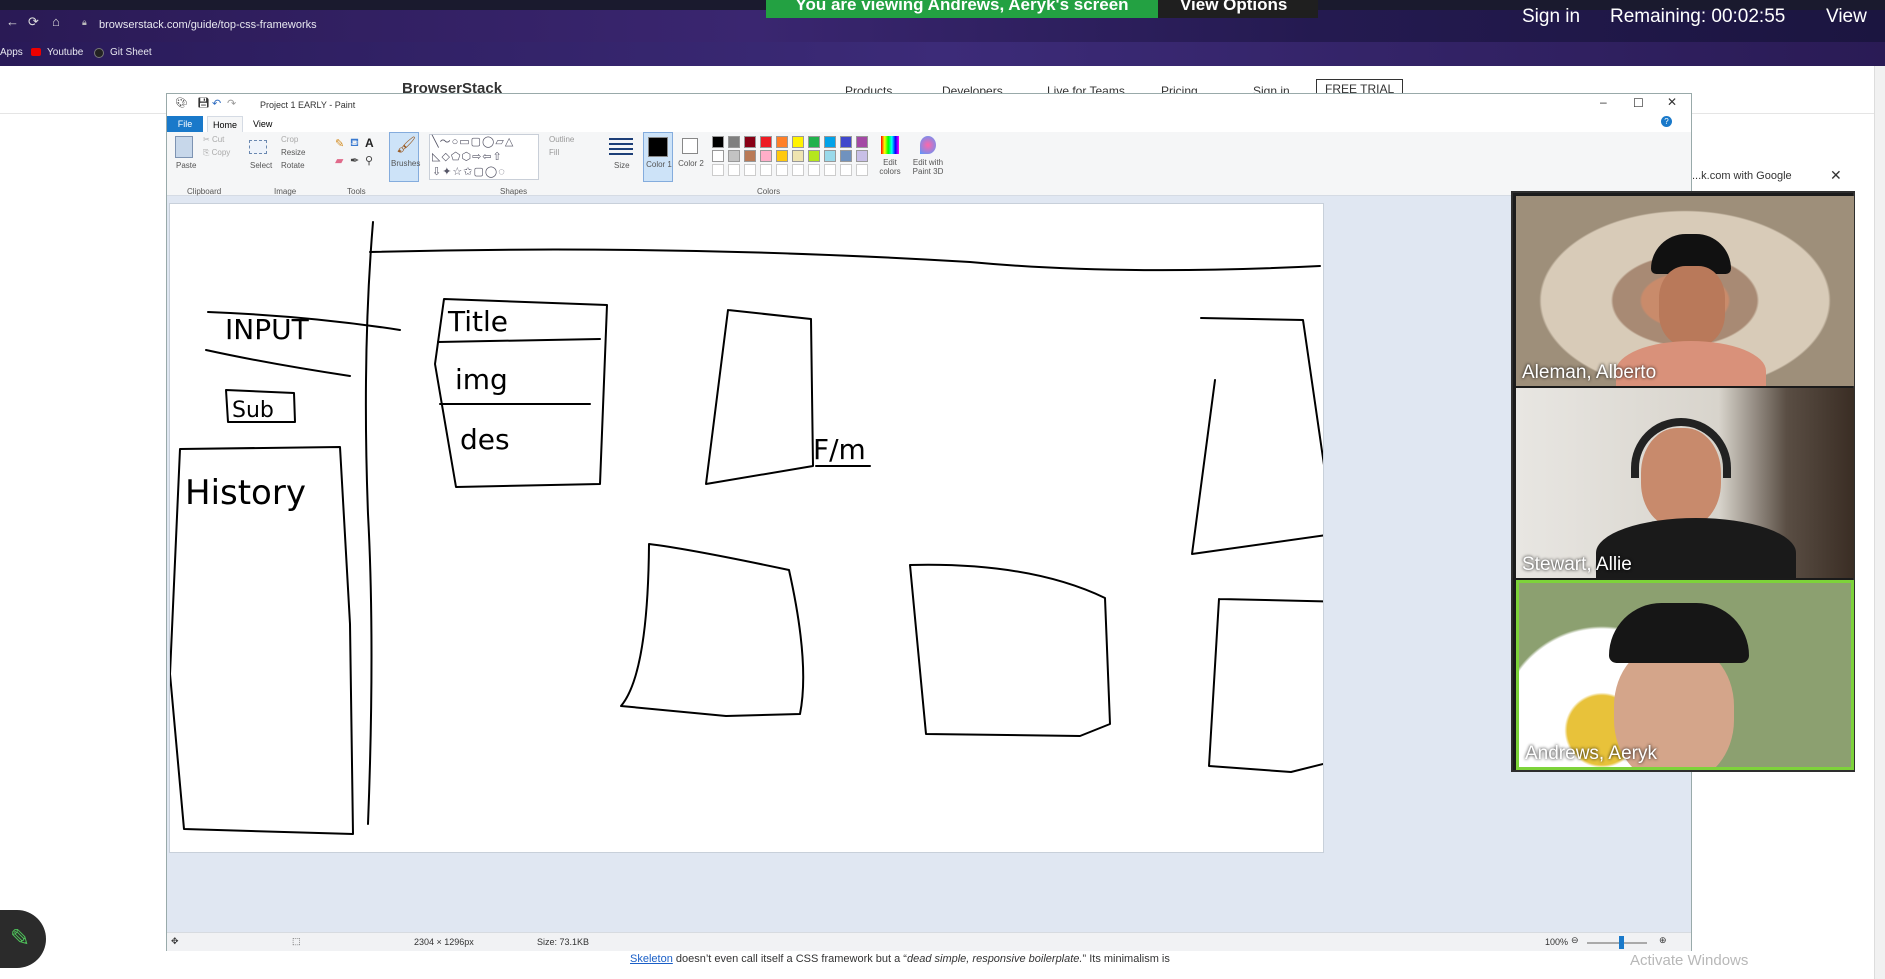  I want to click on pencil-icon: ✎, so click(339, 143).